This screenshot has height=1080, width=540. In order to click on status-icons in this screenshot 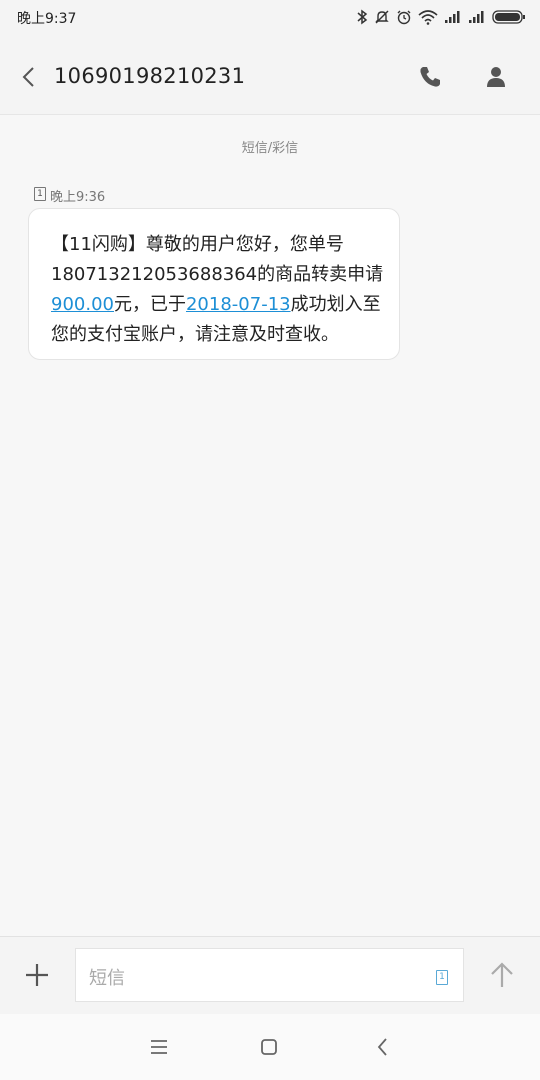, I will do `click(441, 17)`.